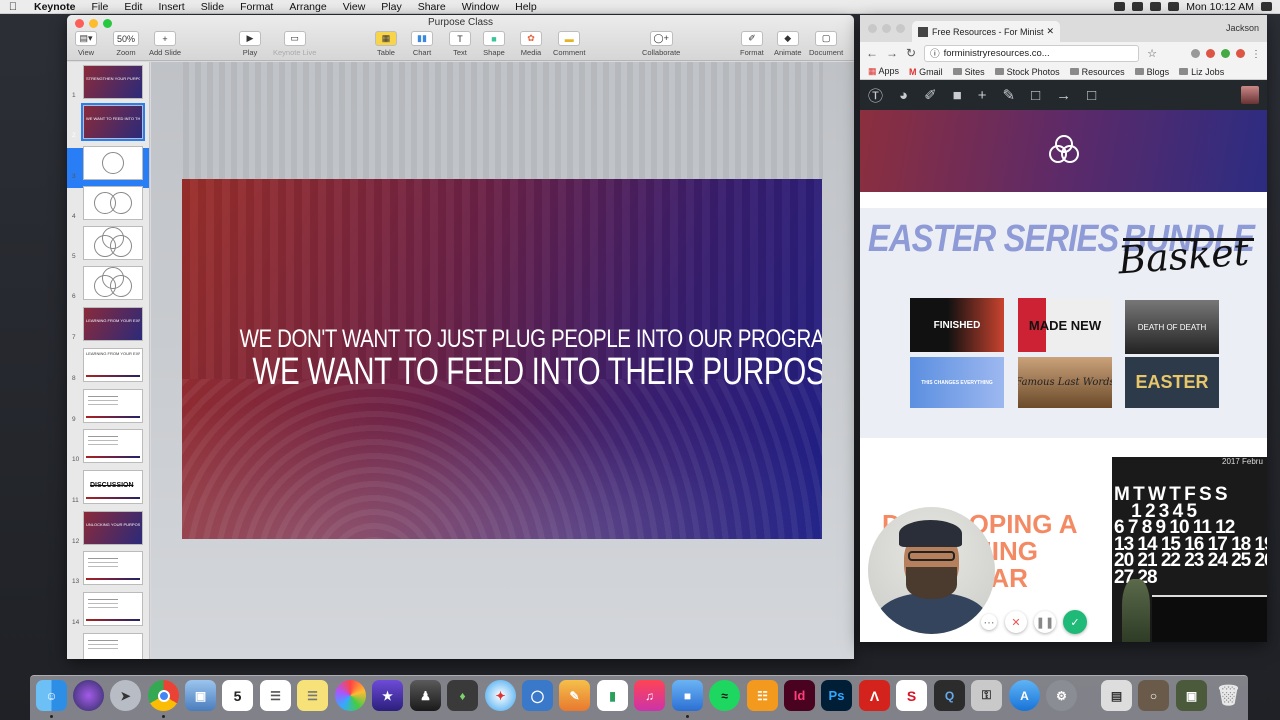 The image size is (1280, 720). Describe the element at coordinates (537, 372) in the screenshot. I see `slide-text-line-2: WE WANT TO FEED INTO THEIR PURPOSE.` at that location.